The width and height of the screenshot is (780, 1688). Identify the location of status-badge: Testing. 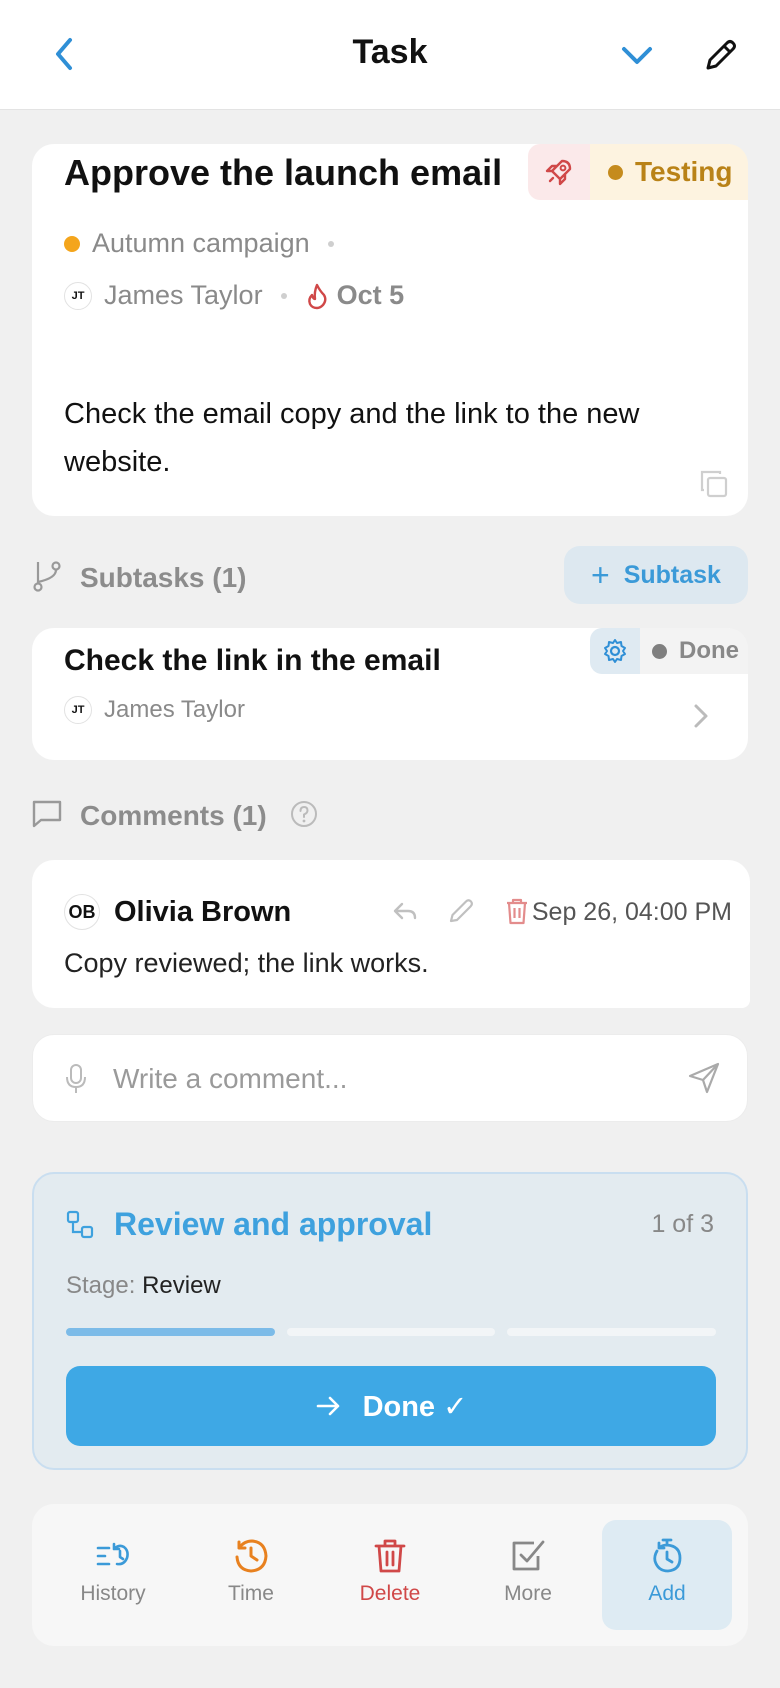
(669, 172).